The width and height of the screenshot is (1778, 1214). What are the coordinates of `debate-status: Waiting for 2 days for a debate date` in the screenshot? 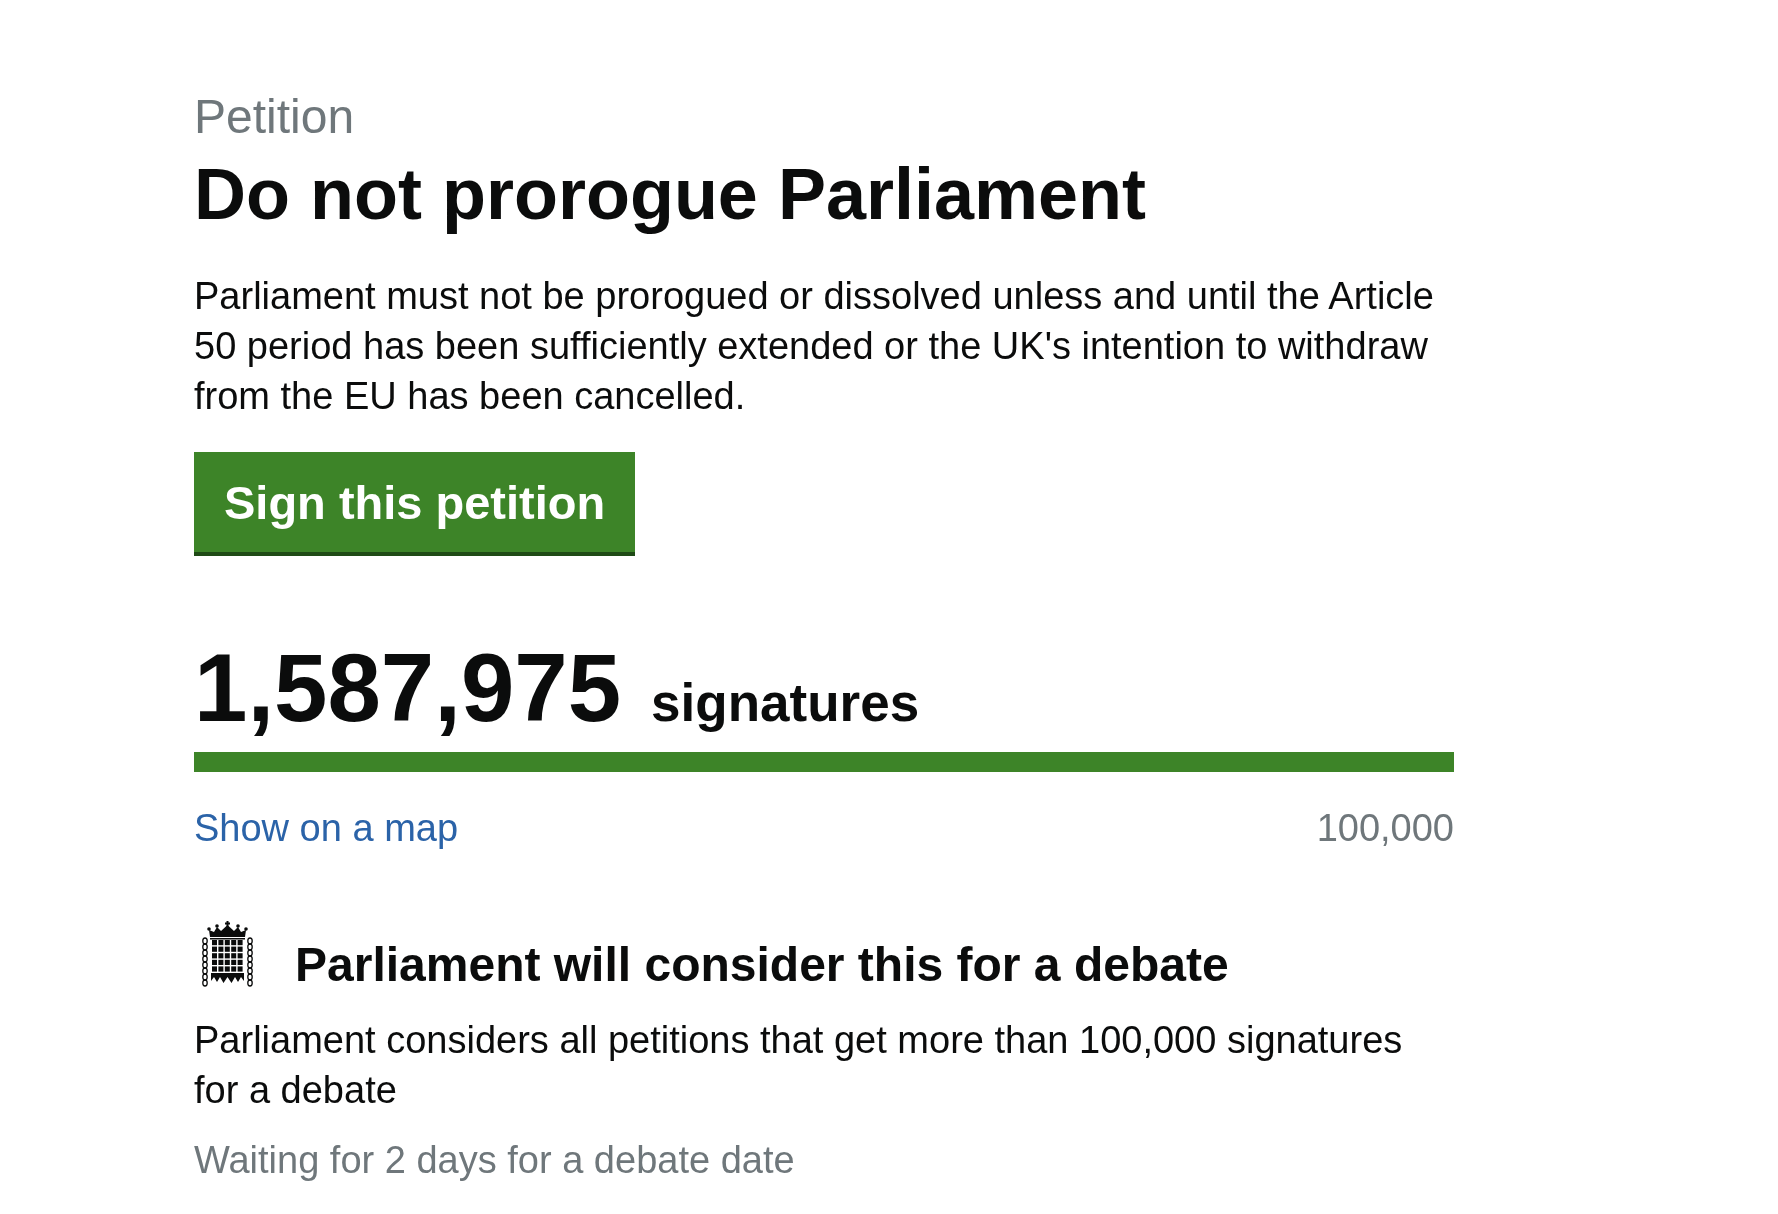 It's located at (495, 1160).